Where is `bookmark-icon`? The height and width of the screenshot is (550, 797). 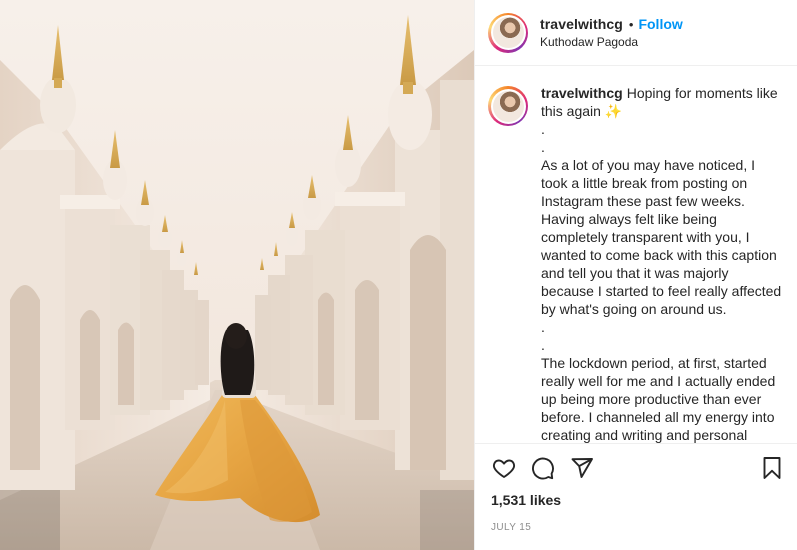 bookmark-icon is located at coordinates (772, 468).